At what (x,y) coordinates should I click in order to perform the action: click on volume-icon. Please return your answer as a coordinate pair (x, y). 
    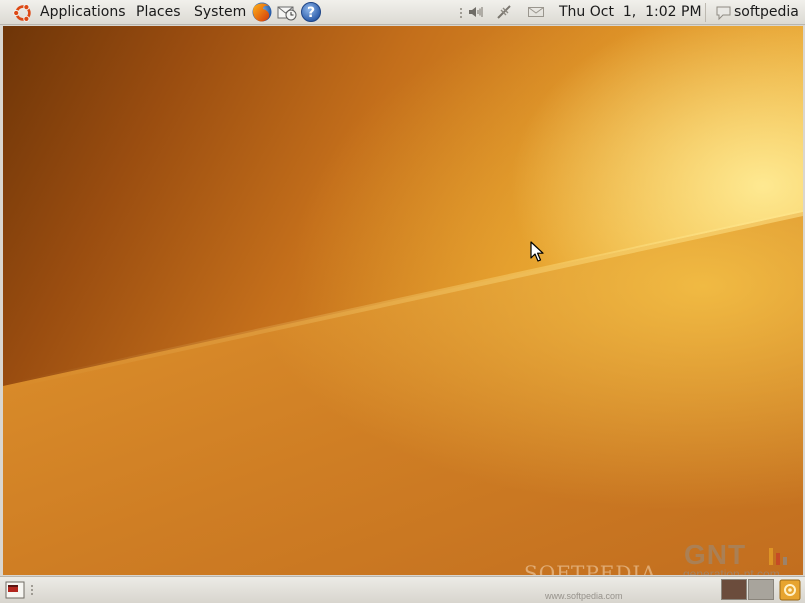
    Looking at the image, I should click on (476, 12).